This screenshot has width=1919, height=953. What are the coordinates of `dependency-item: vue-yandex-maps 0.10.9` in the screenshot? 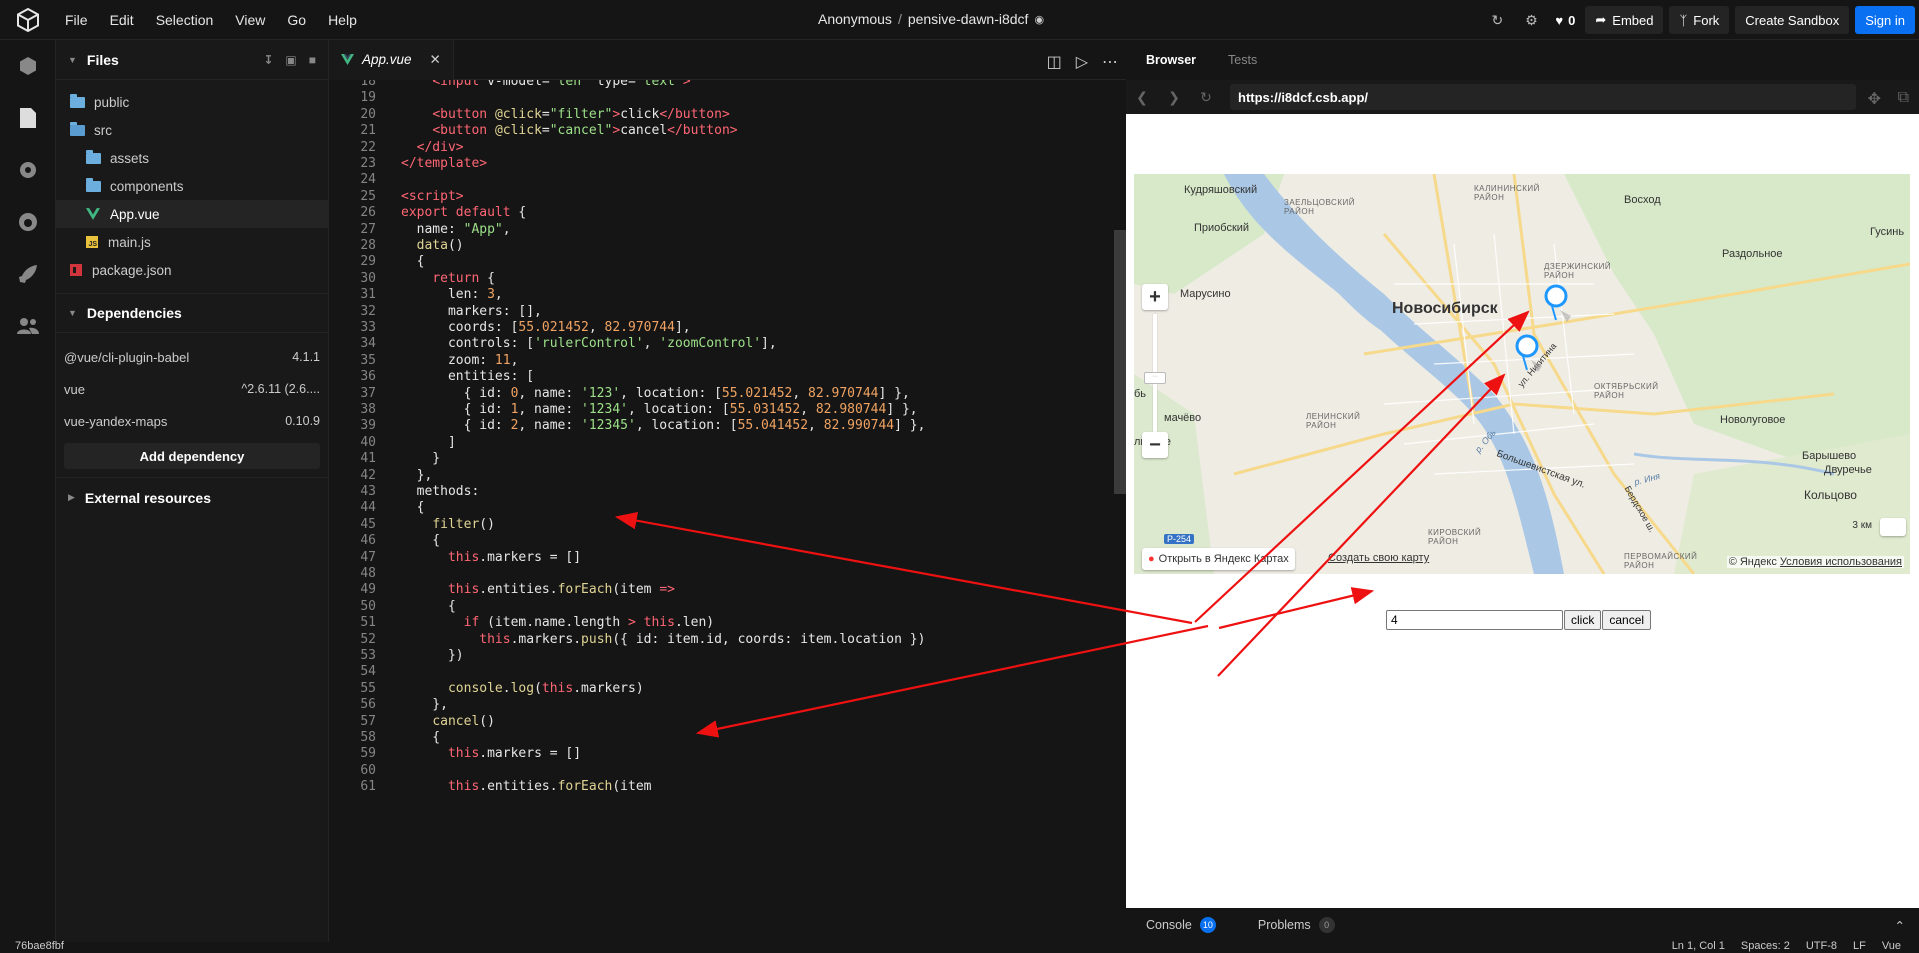 It's located at (192, 421).